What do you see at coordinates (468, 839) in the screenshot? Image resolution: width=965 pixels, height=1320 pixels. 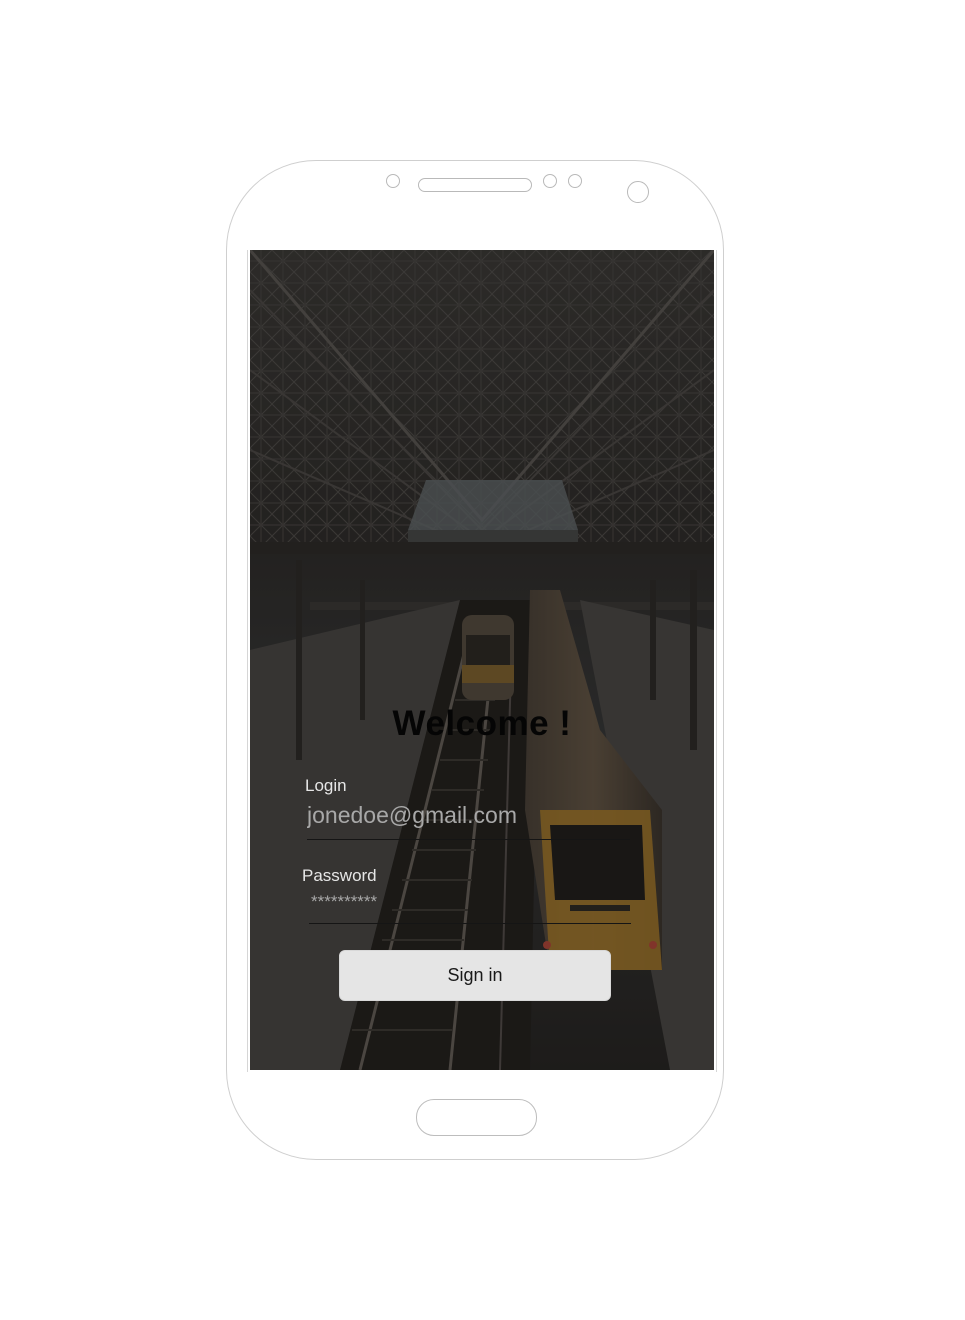 I see `login-underline` at bounding box center [468, 839].